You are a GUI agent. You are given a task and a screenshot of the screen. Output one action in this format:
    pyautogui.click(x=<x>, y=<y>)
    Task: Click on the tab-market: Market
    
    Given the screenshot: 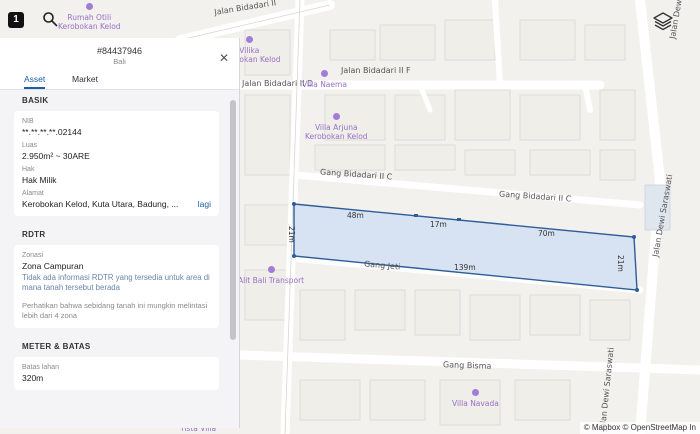 What is the action you would take?
    pyautogui.click(x=85, y=79)
    